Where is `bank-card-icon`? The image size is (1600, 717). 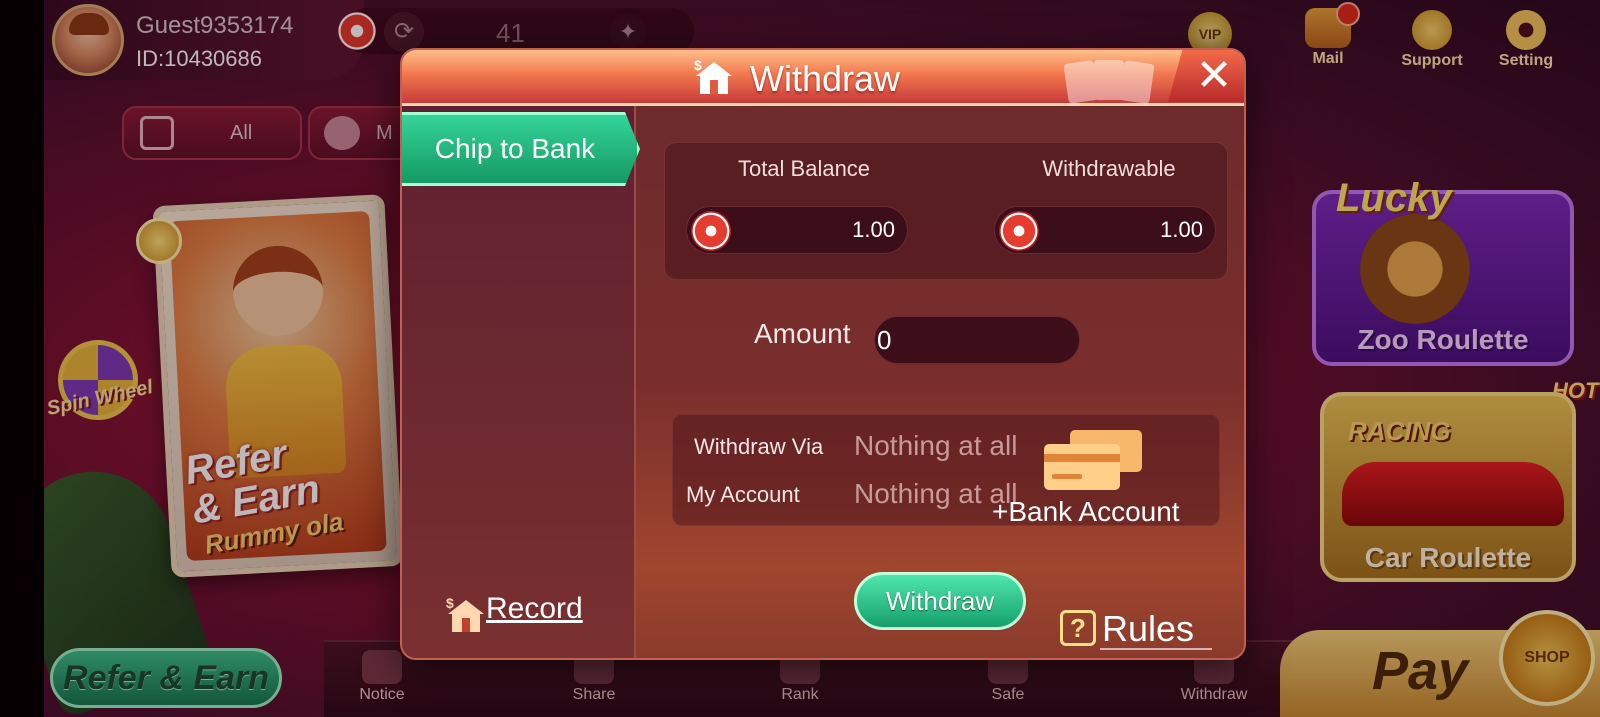
bank-card-icon is located at coordinates (1093, 460).